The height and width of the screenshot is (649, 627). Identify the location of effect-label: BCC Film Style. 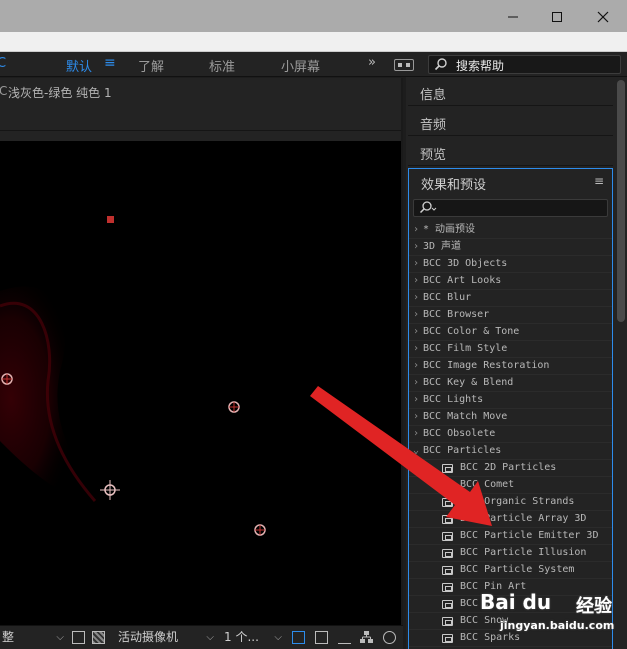
(465, 348).